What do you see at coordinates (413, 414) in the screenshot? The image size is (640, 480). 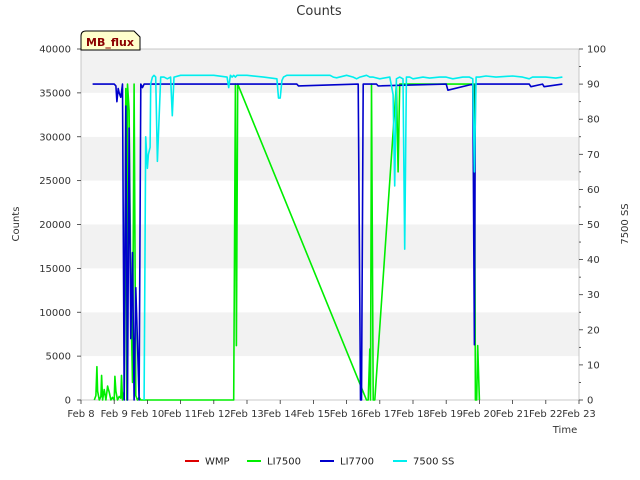 I see `x-tick-label: Feb 18` at bounding box center [413, 414].